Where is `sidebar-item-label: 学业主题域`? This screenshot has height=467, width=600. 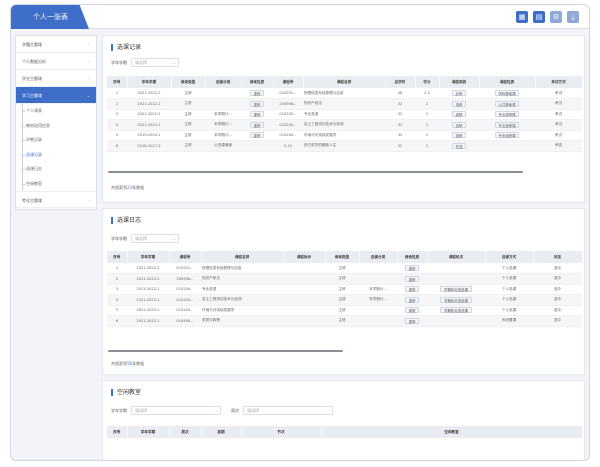
sidebar-item-label: 学业主题域 is located at coordinates (32, 78).